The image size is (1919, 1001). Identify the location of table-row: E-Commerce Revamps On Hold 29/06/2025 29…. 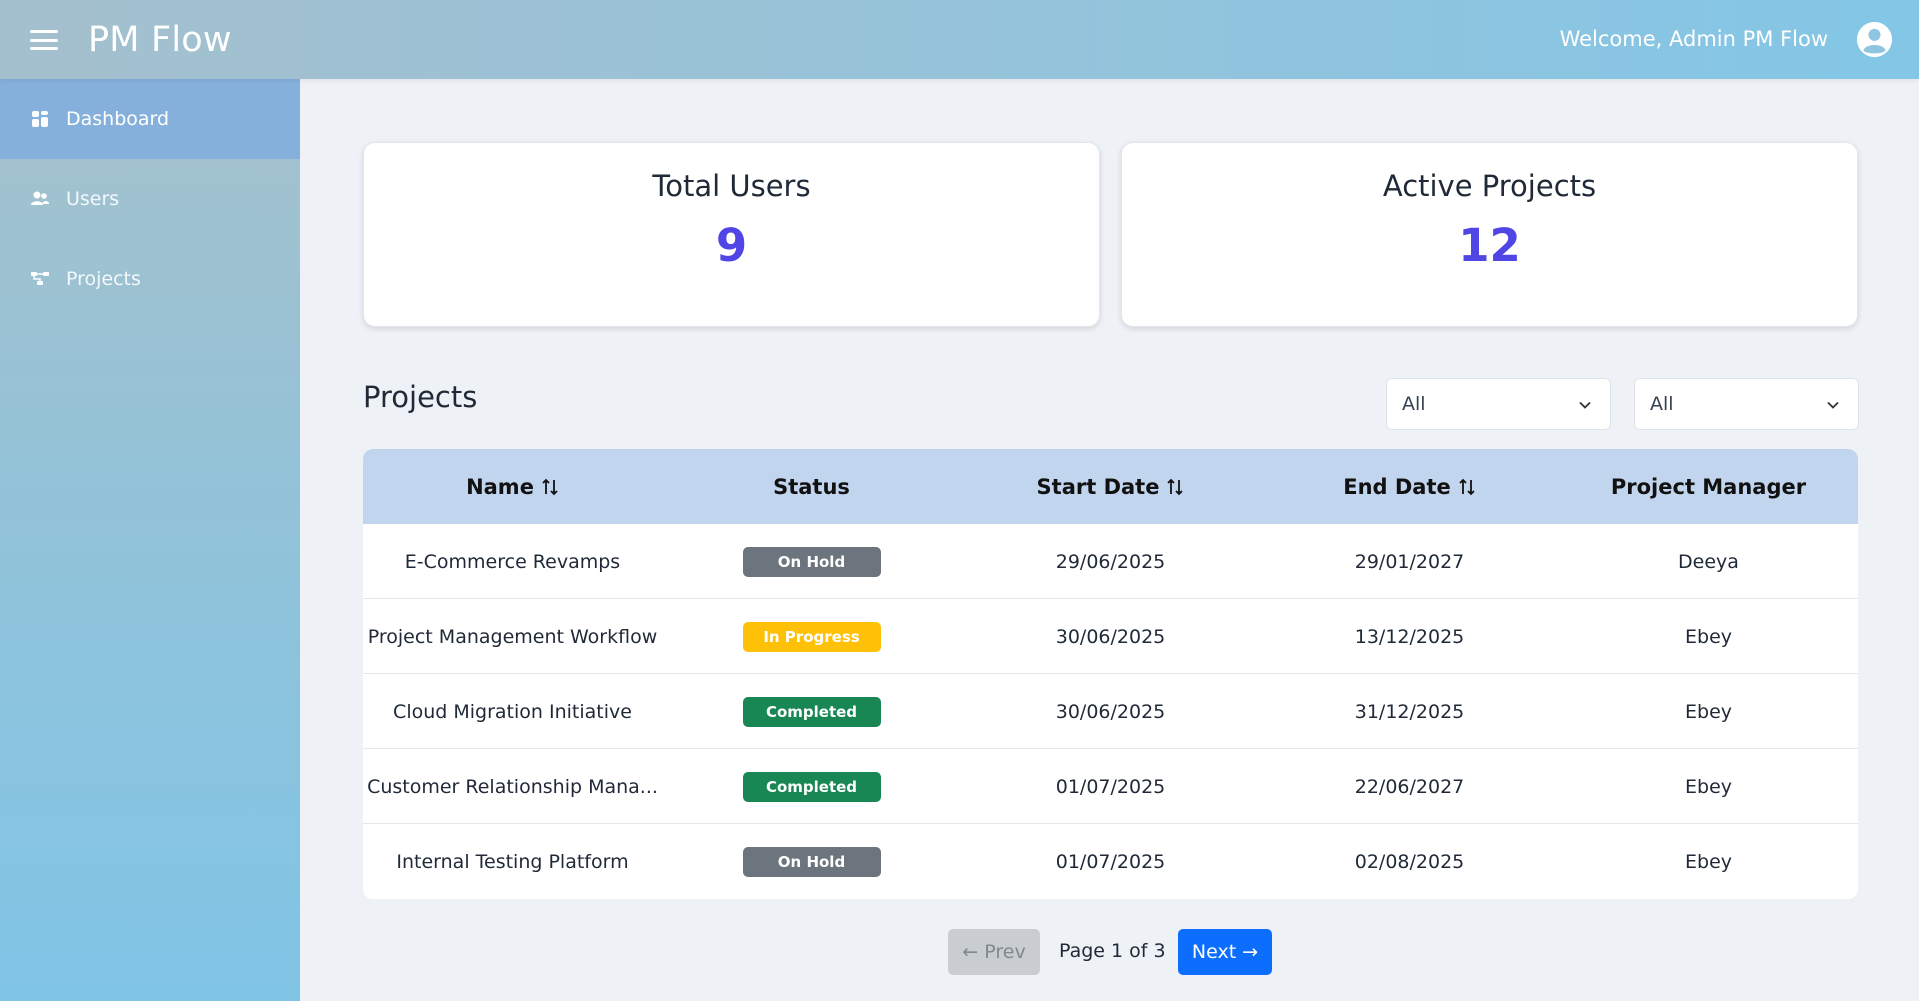
(1110, 561).